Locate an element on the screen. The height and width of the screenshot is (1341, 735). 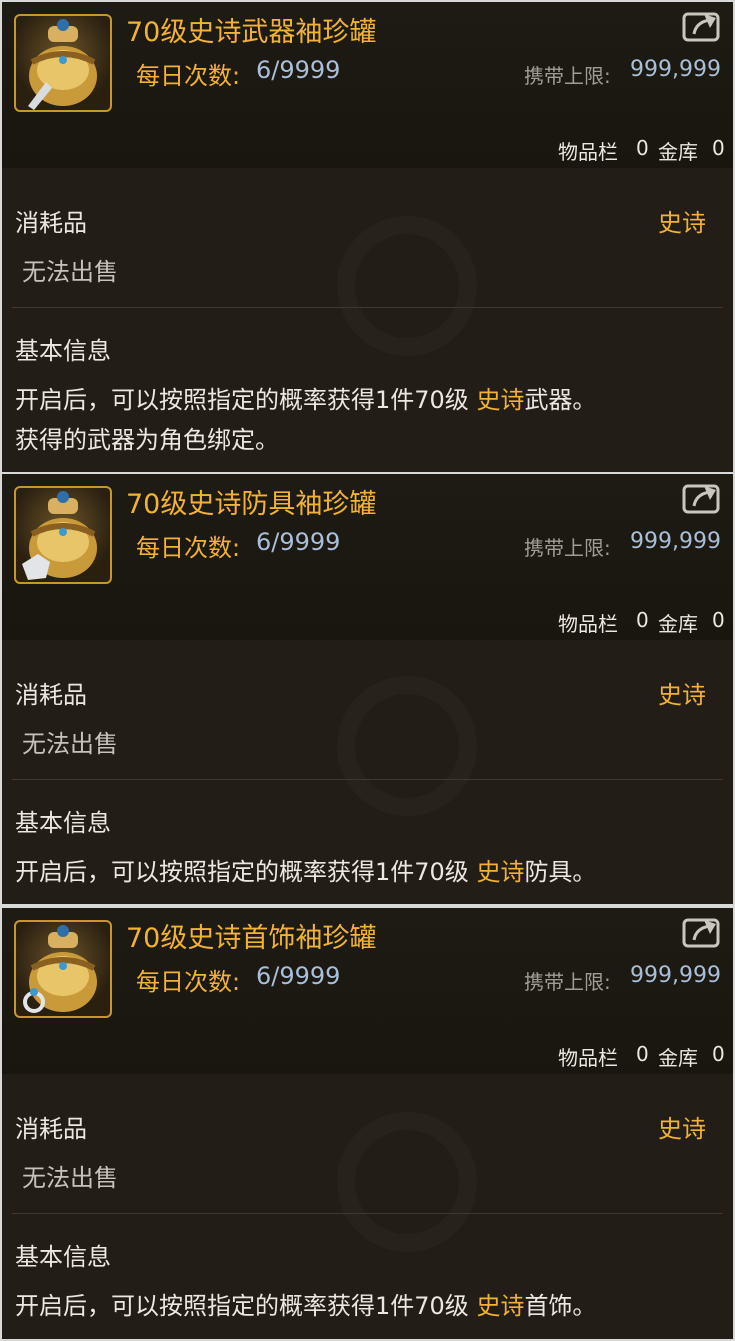
description-suffix: 首饰。 is located at coordinates (560, 1306).